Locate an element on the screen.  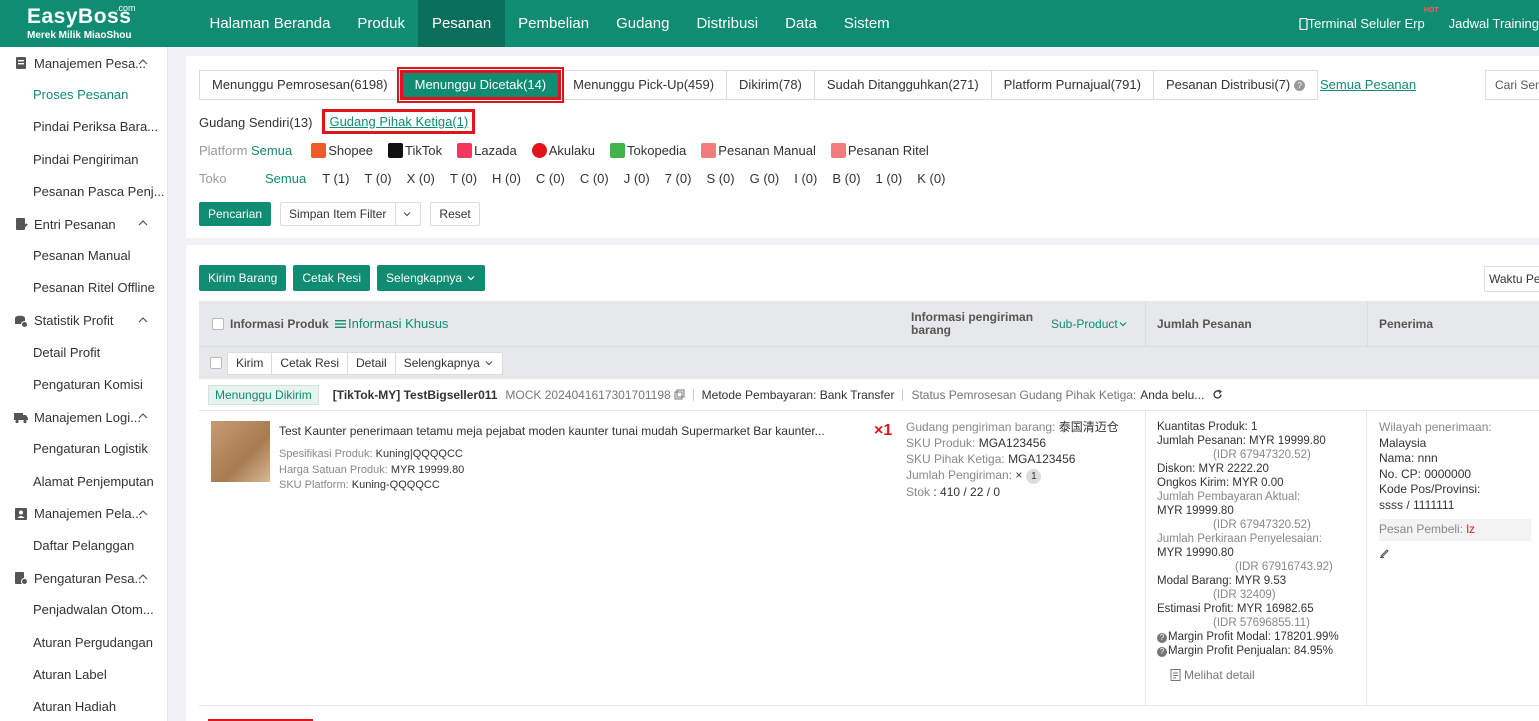
row-actions-bar: Kirim Cetak Resi Detail Selengkapnya is located at coordinates (869, 362).